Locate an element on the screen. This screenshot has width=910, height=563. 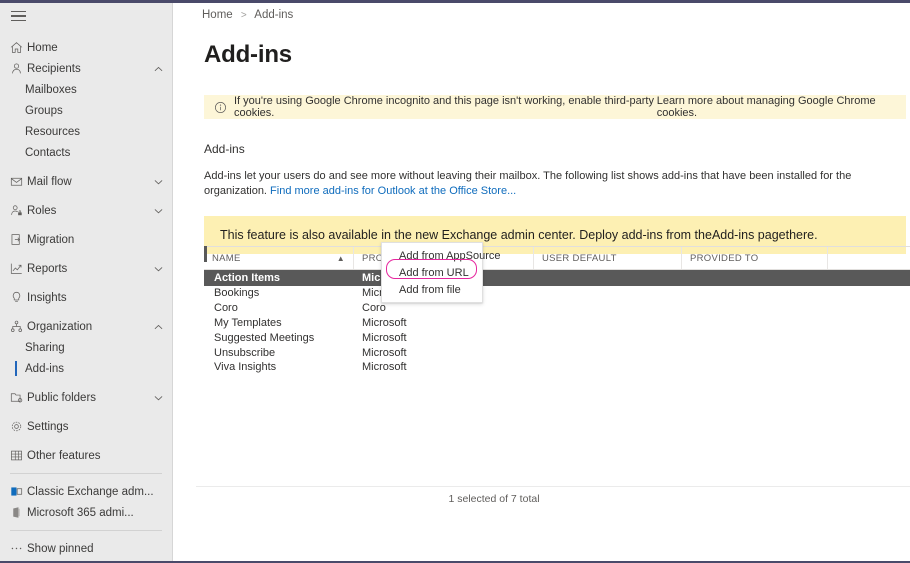
sidebar-item-mail-flow: Mail flow is located at coordinates (86, 181).